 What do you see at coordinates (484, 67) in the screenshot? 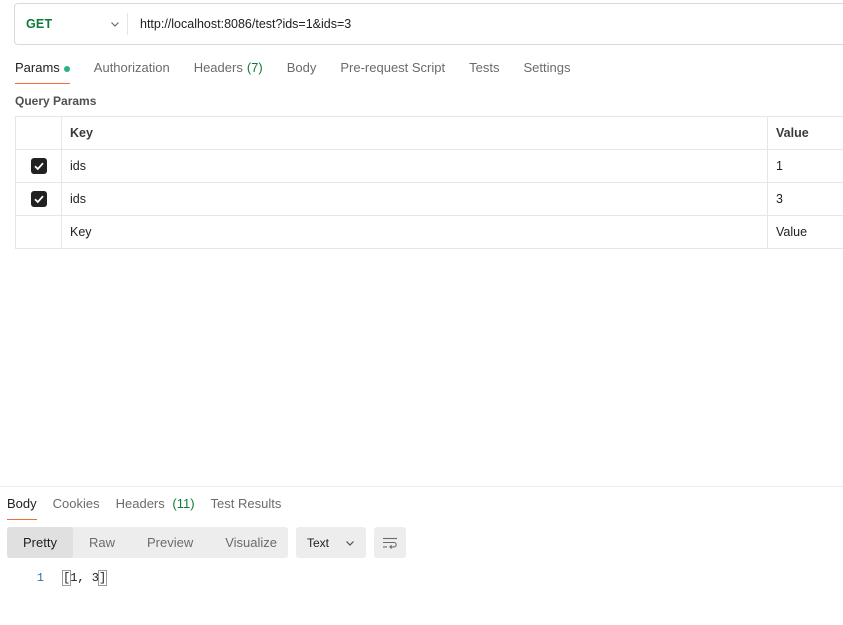
I see `tab-tests-label: Tests` at bounding box center [484, 67].